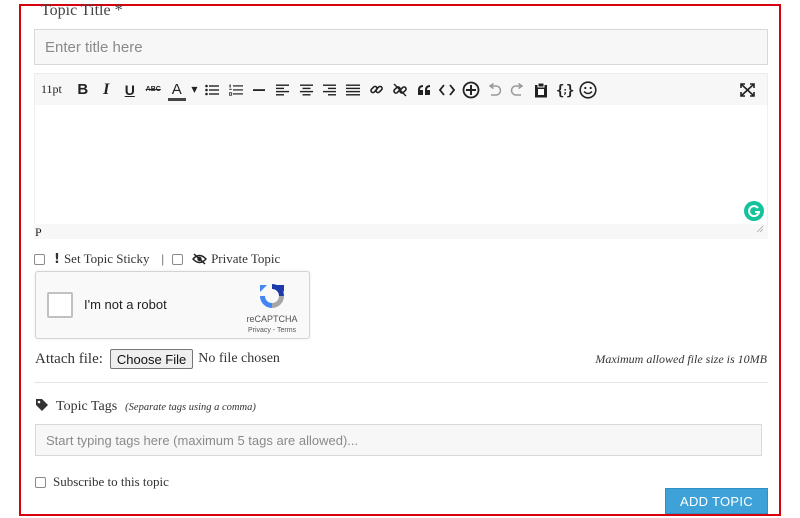 This screenshot has width=800, height=518. What do you see at coordinates (398, 440) in the screenshot?
I see `topic-tags-input` at bounding box center [398, 440].